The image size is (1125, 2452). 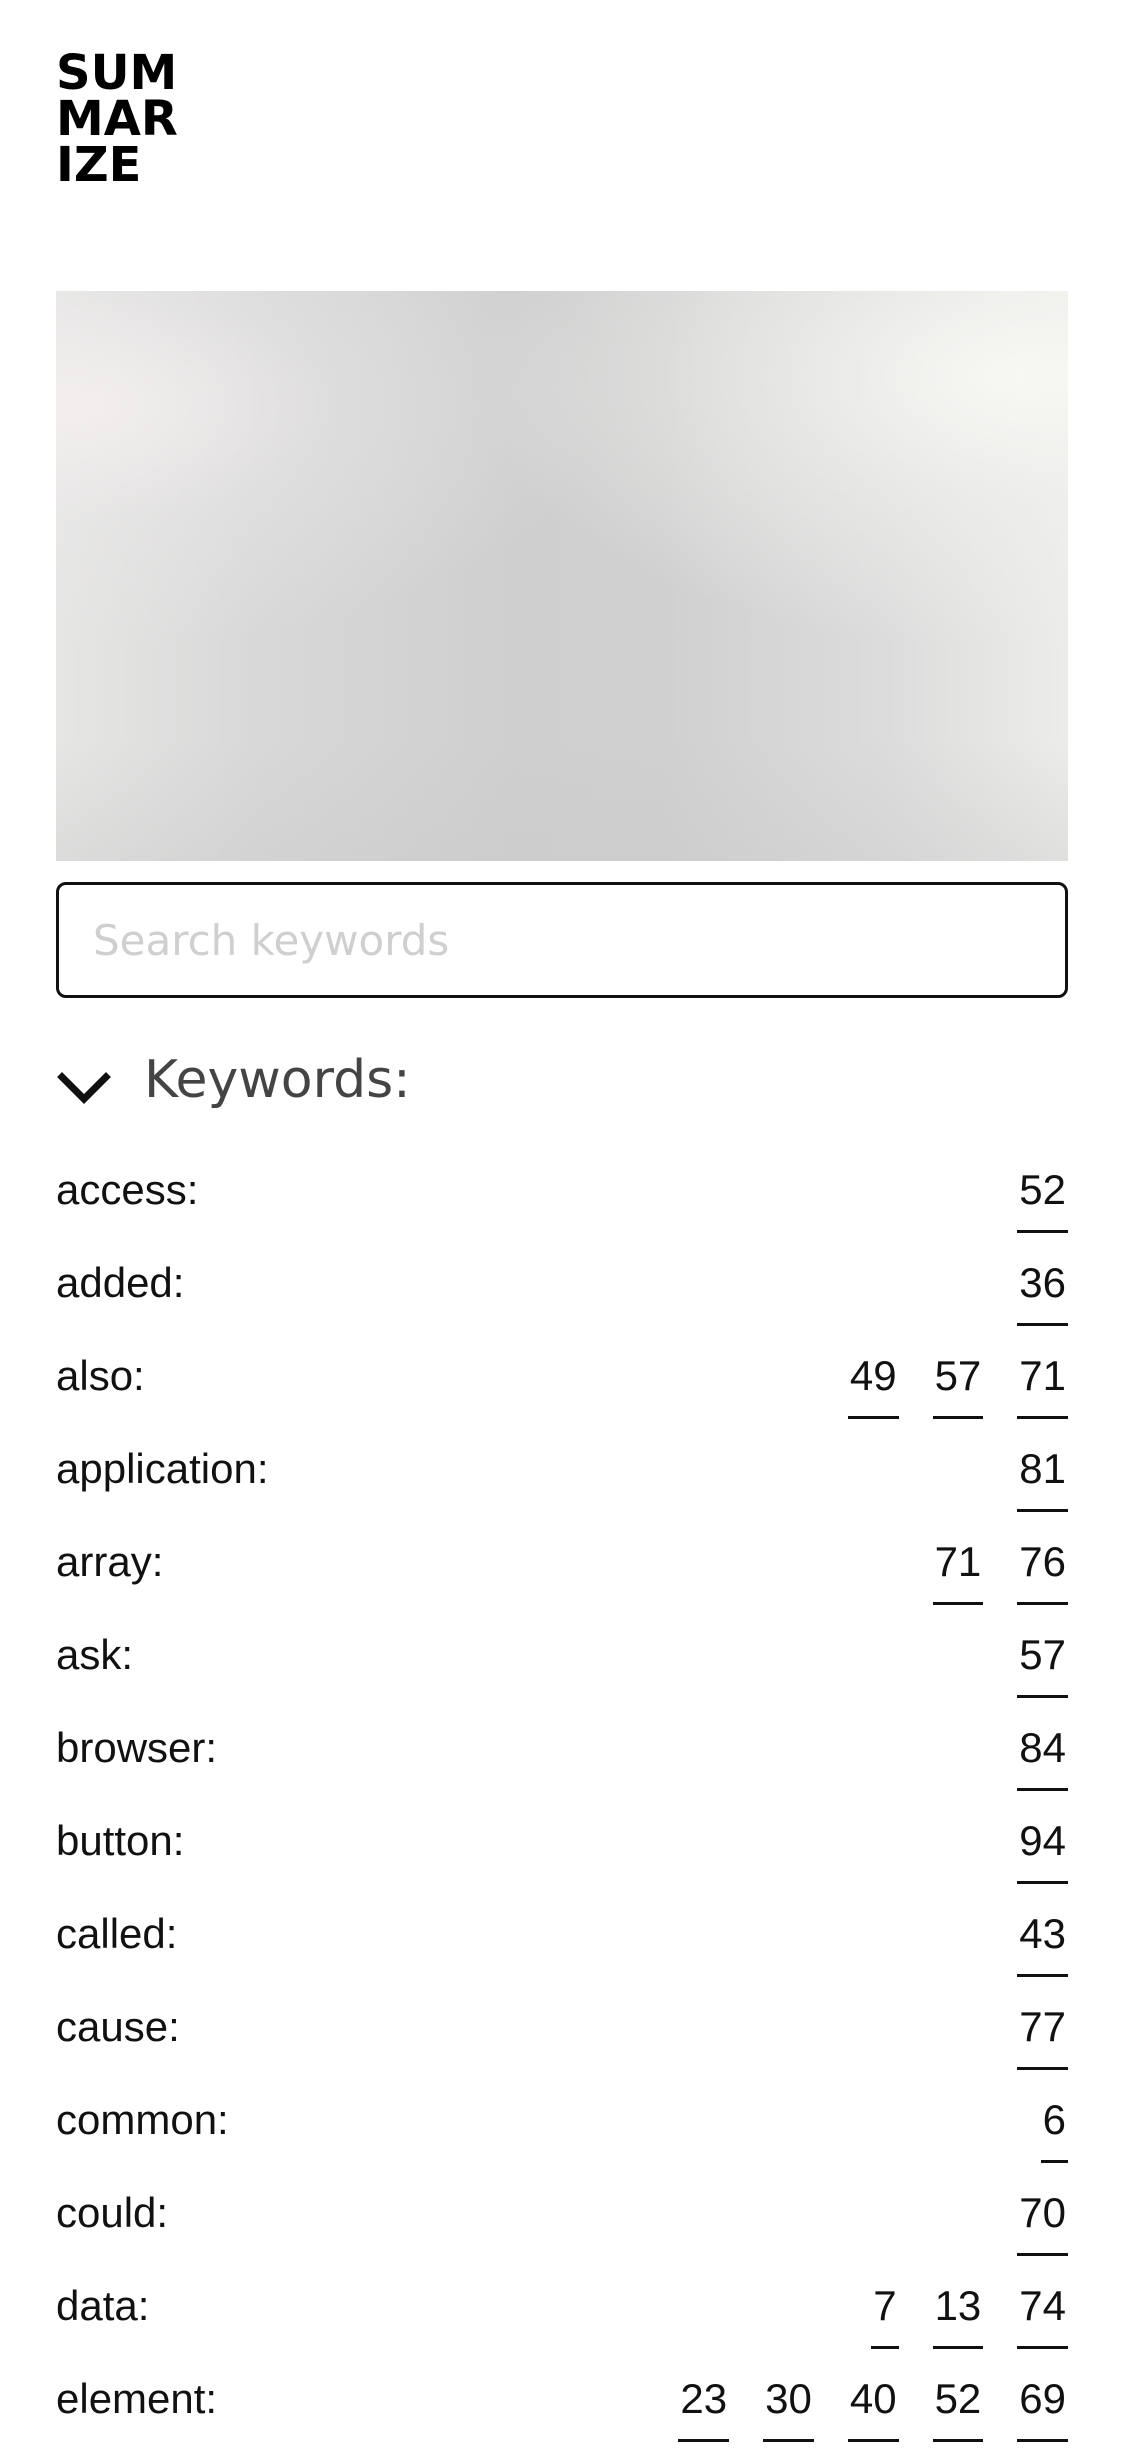 I want to click on keyword-row: browser: 84, so click(x=562, y=1754).